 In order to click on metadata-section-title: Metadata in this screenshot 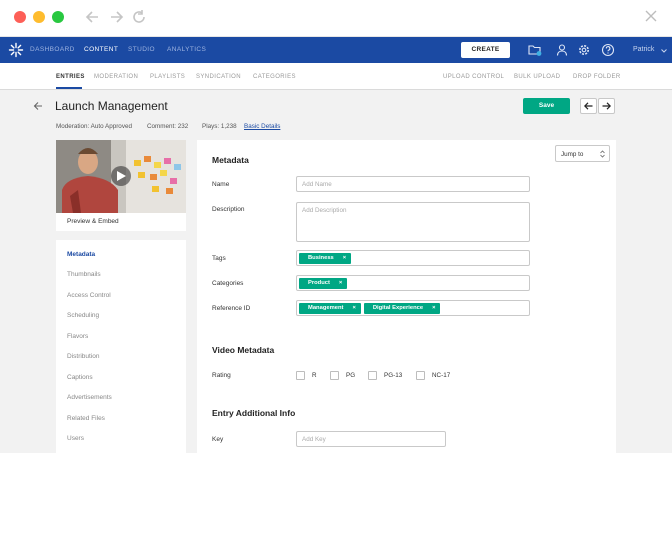, I will do `click(230, 160)`.